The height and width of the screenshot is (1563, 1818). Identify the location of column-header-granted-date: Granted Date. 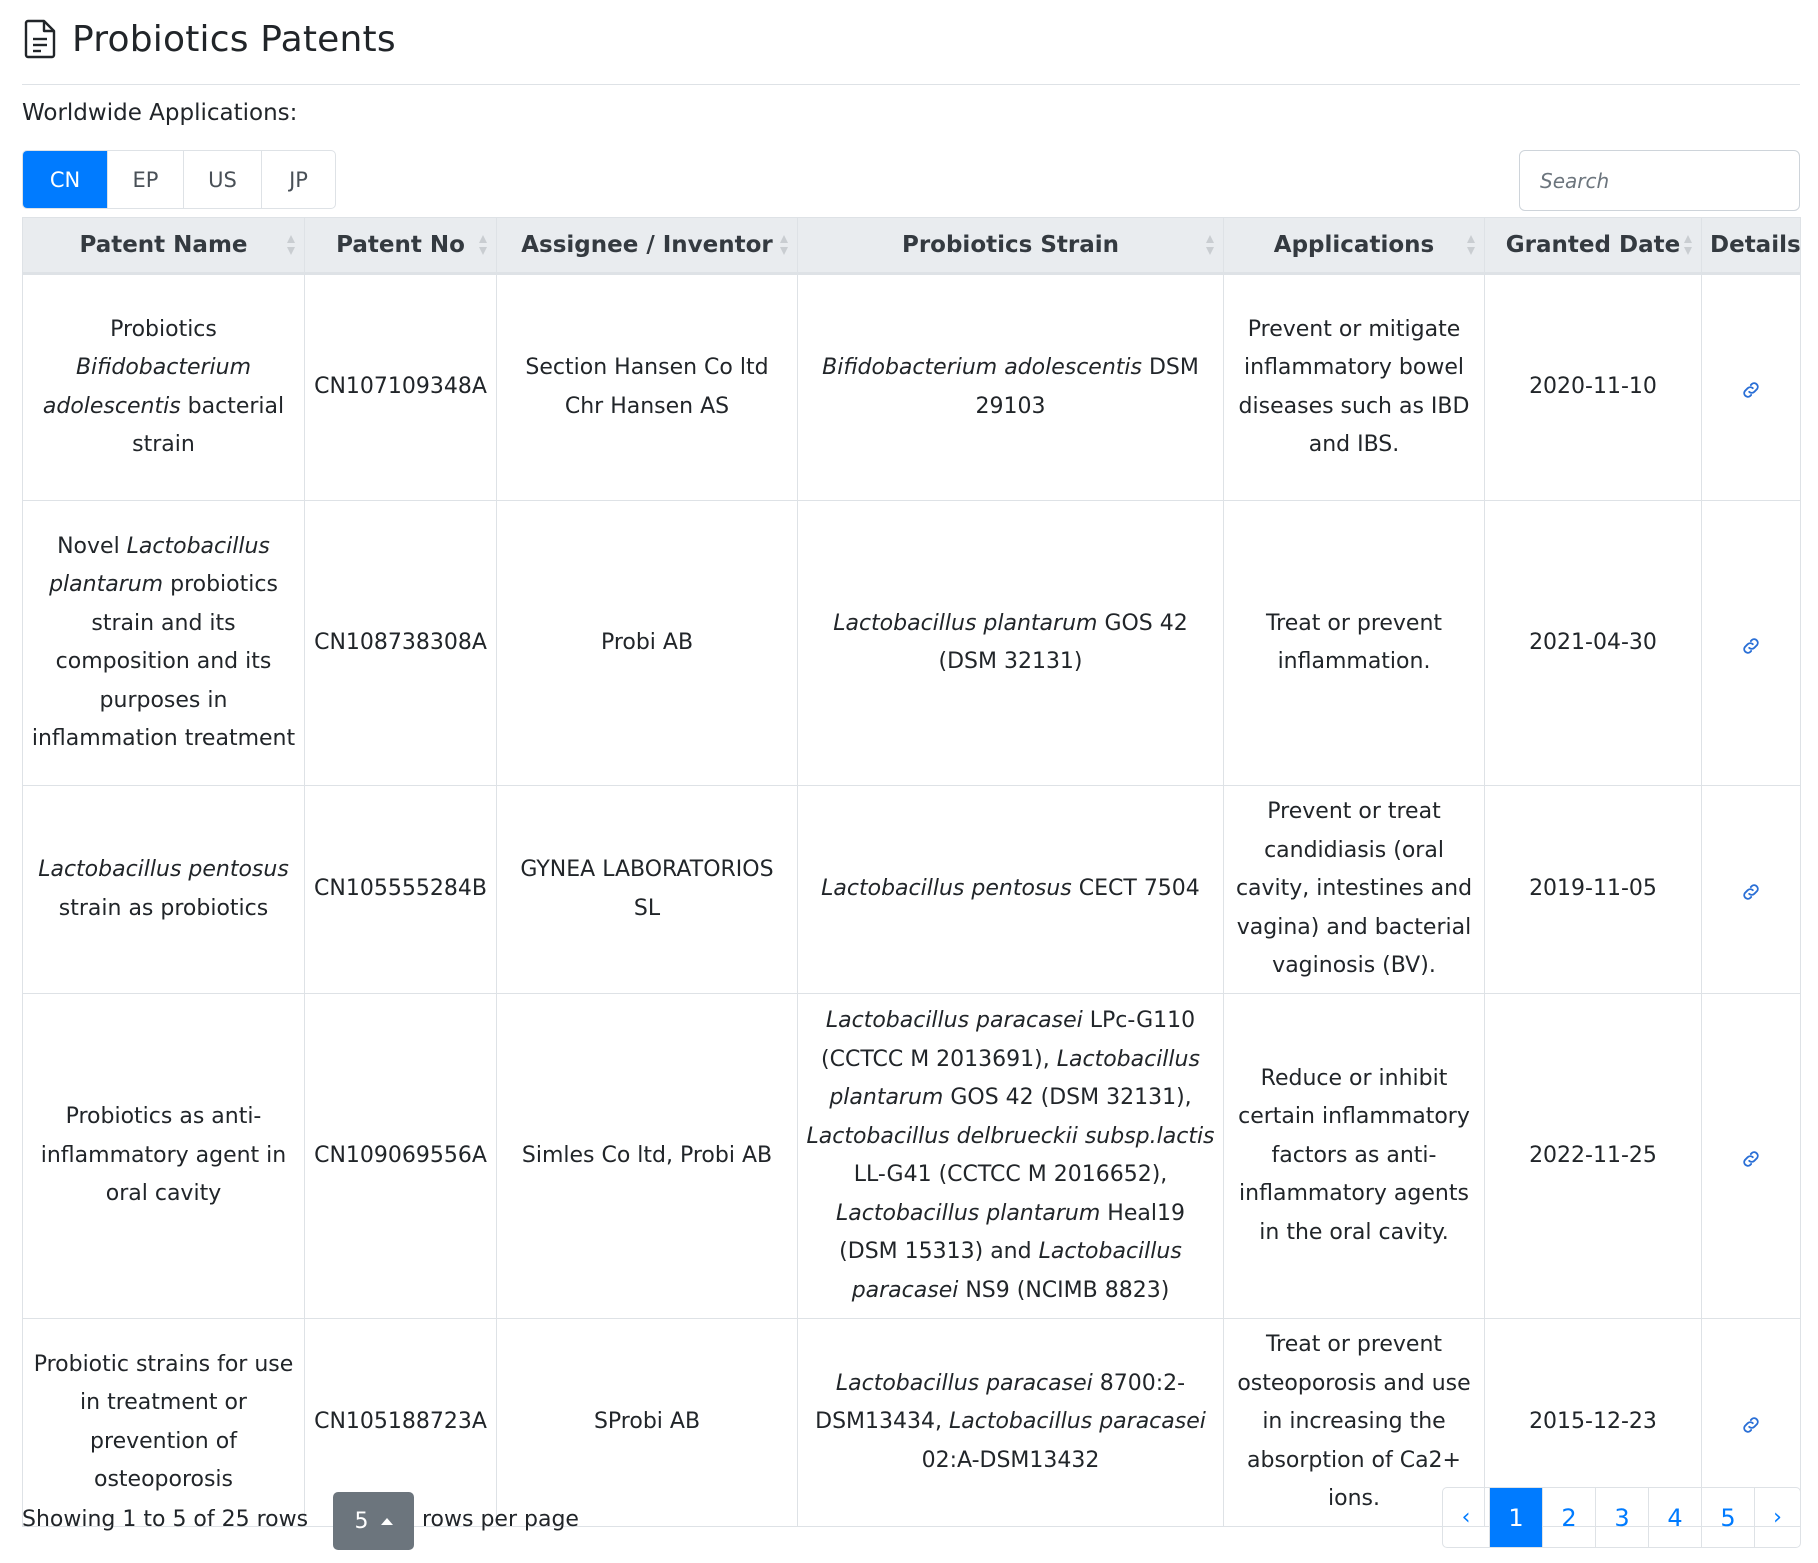
(1593, 246).